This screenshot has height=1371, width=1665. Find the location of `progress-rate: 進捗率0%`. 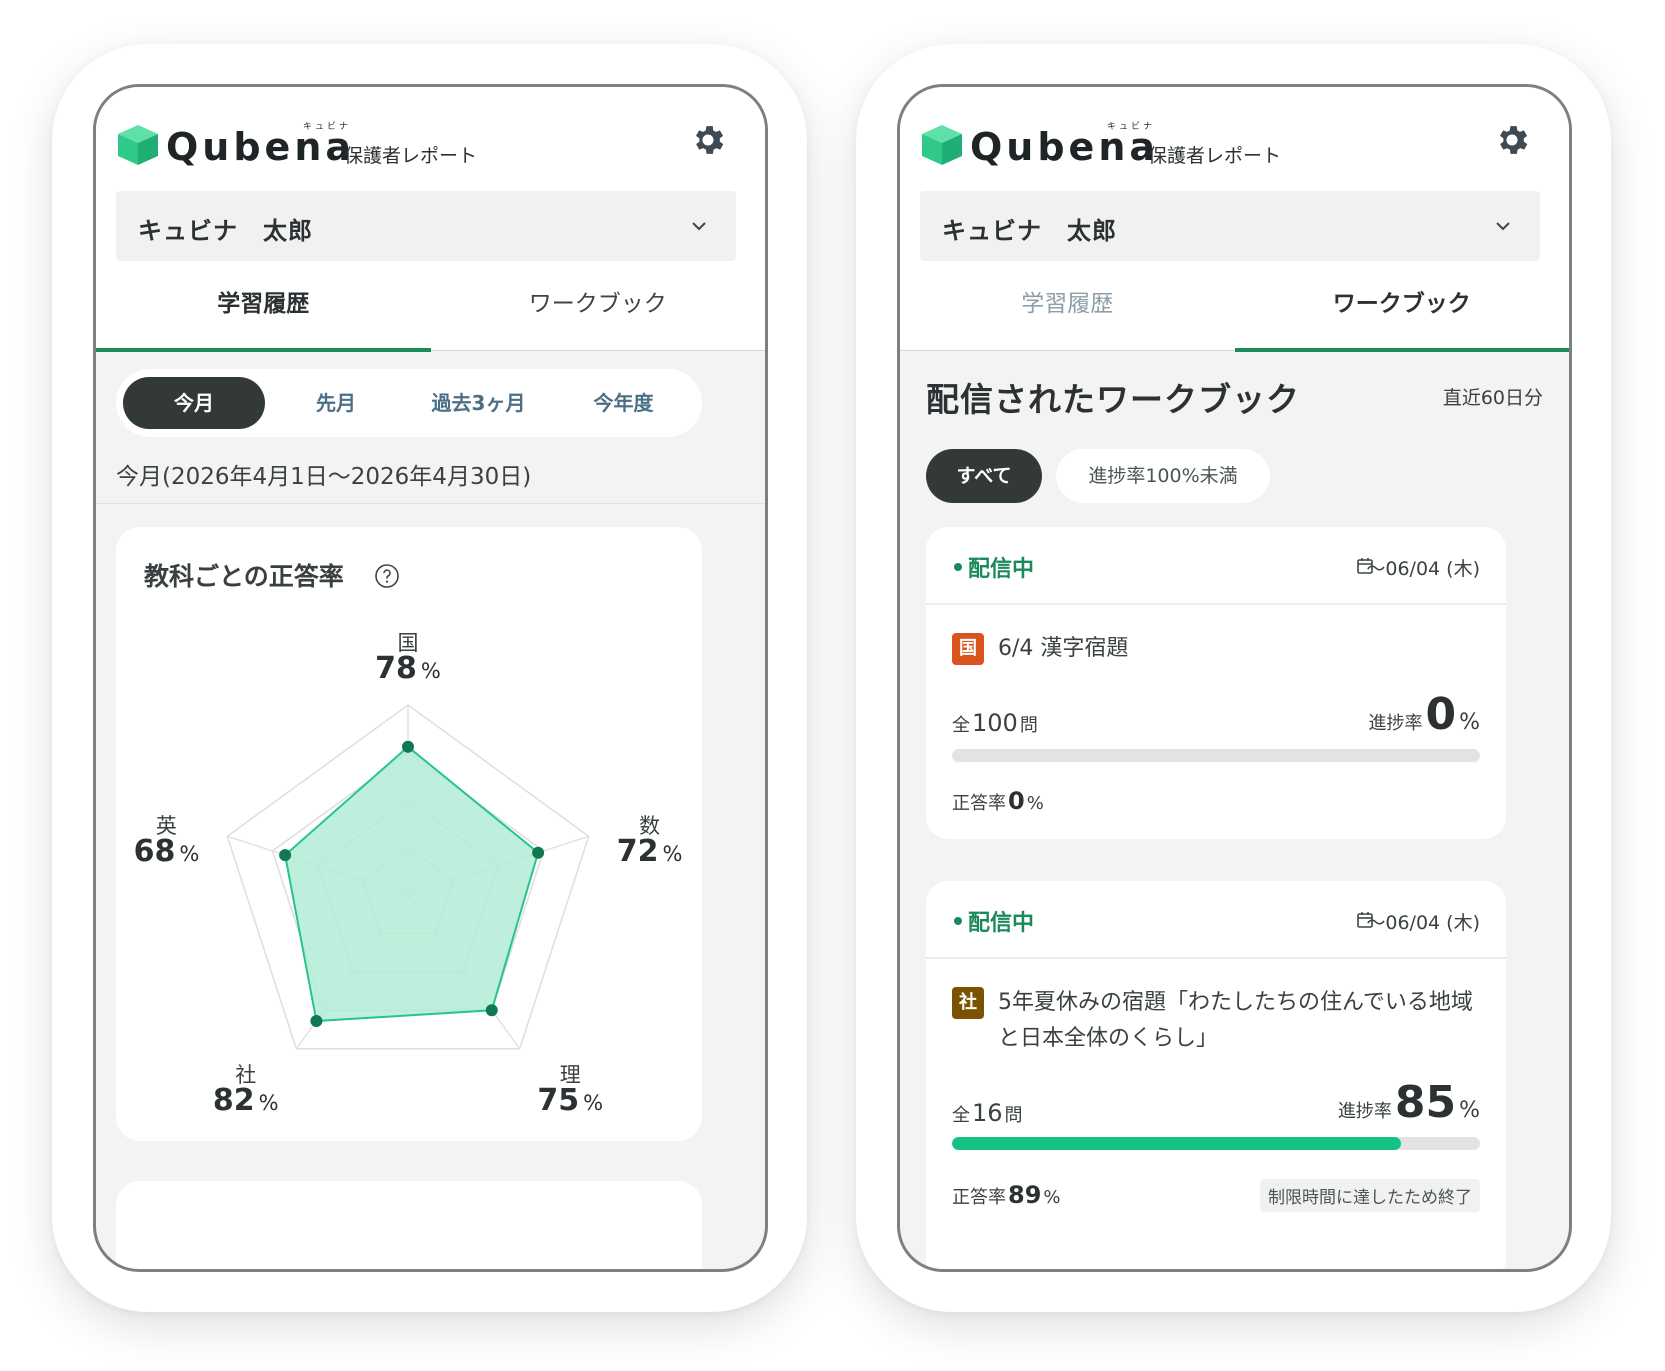

progress-rate: 進捗率0% is located at coordinates (1424, 714).